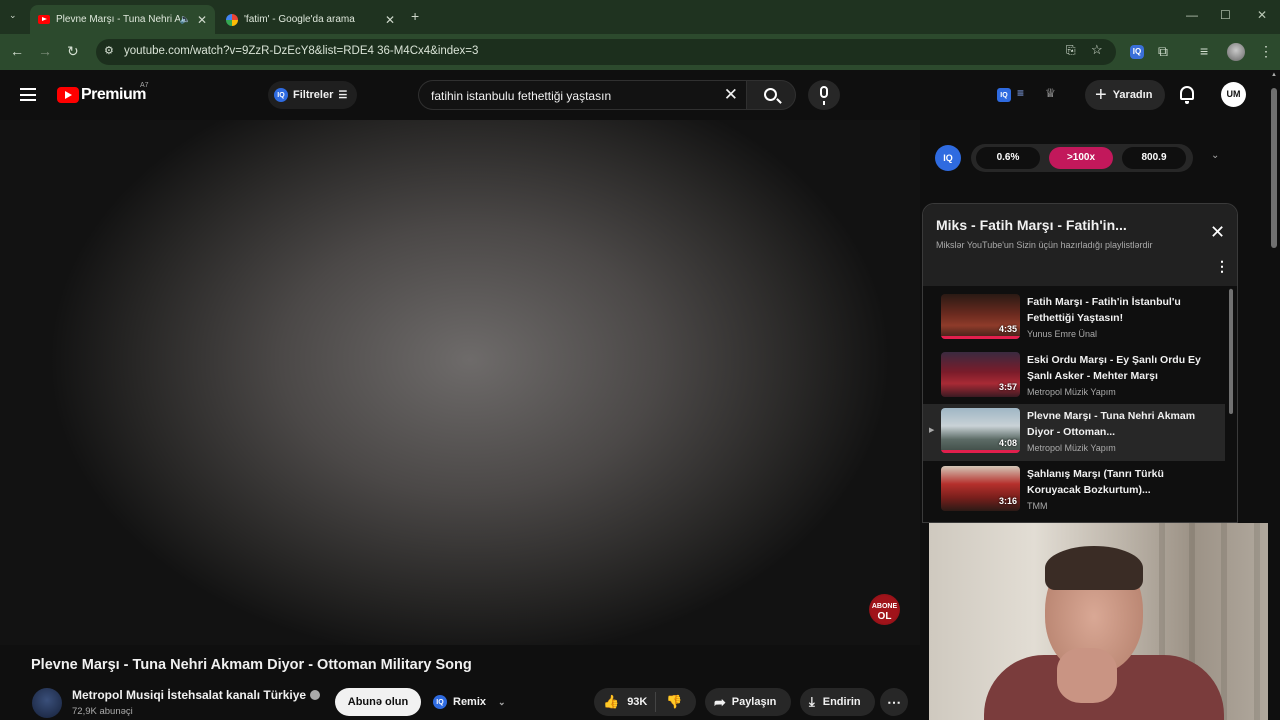 The height and width of the screenshot is (720, 1280). I want to click on scroll-up-icon: ▲, so click(1274, 75).